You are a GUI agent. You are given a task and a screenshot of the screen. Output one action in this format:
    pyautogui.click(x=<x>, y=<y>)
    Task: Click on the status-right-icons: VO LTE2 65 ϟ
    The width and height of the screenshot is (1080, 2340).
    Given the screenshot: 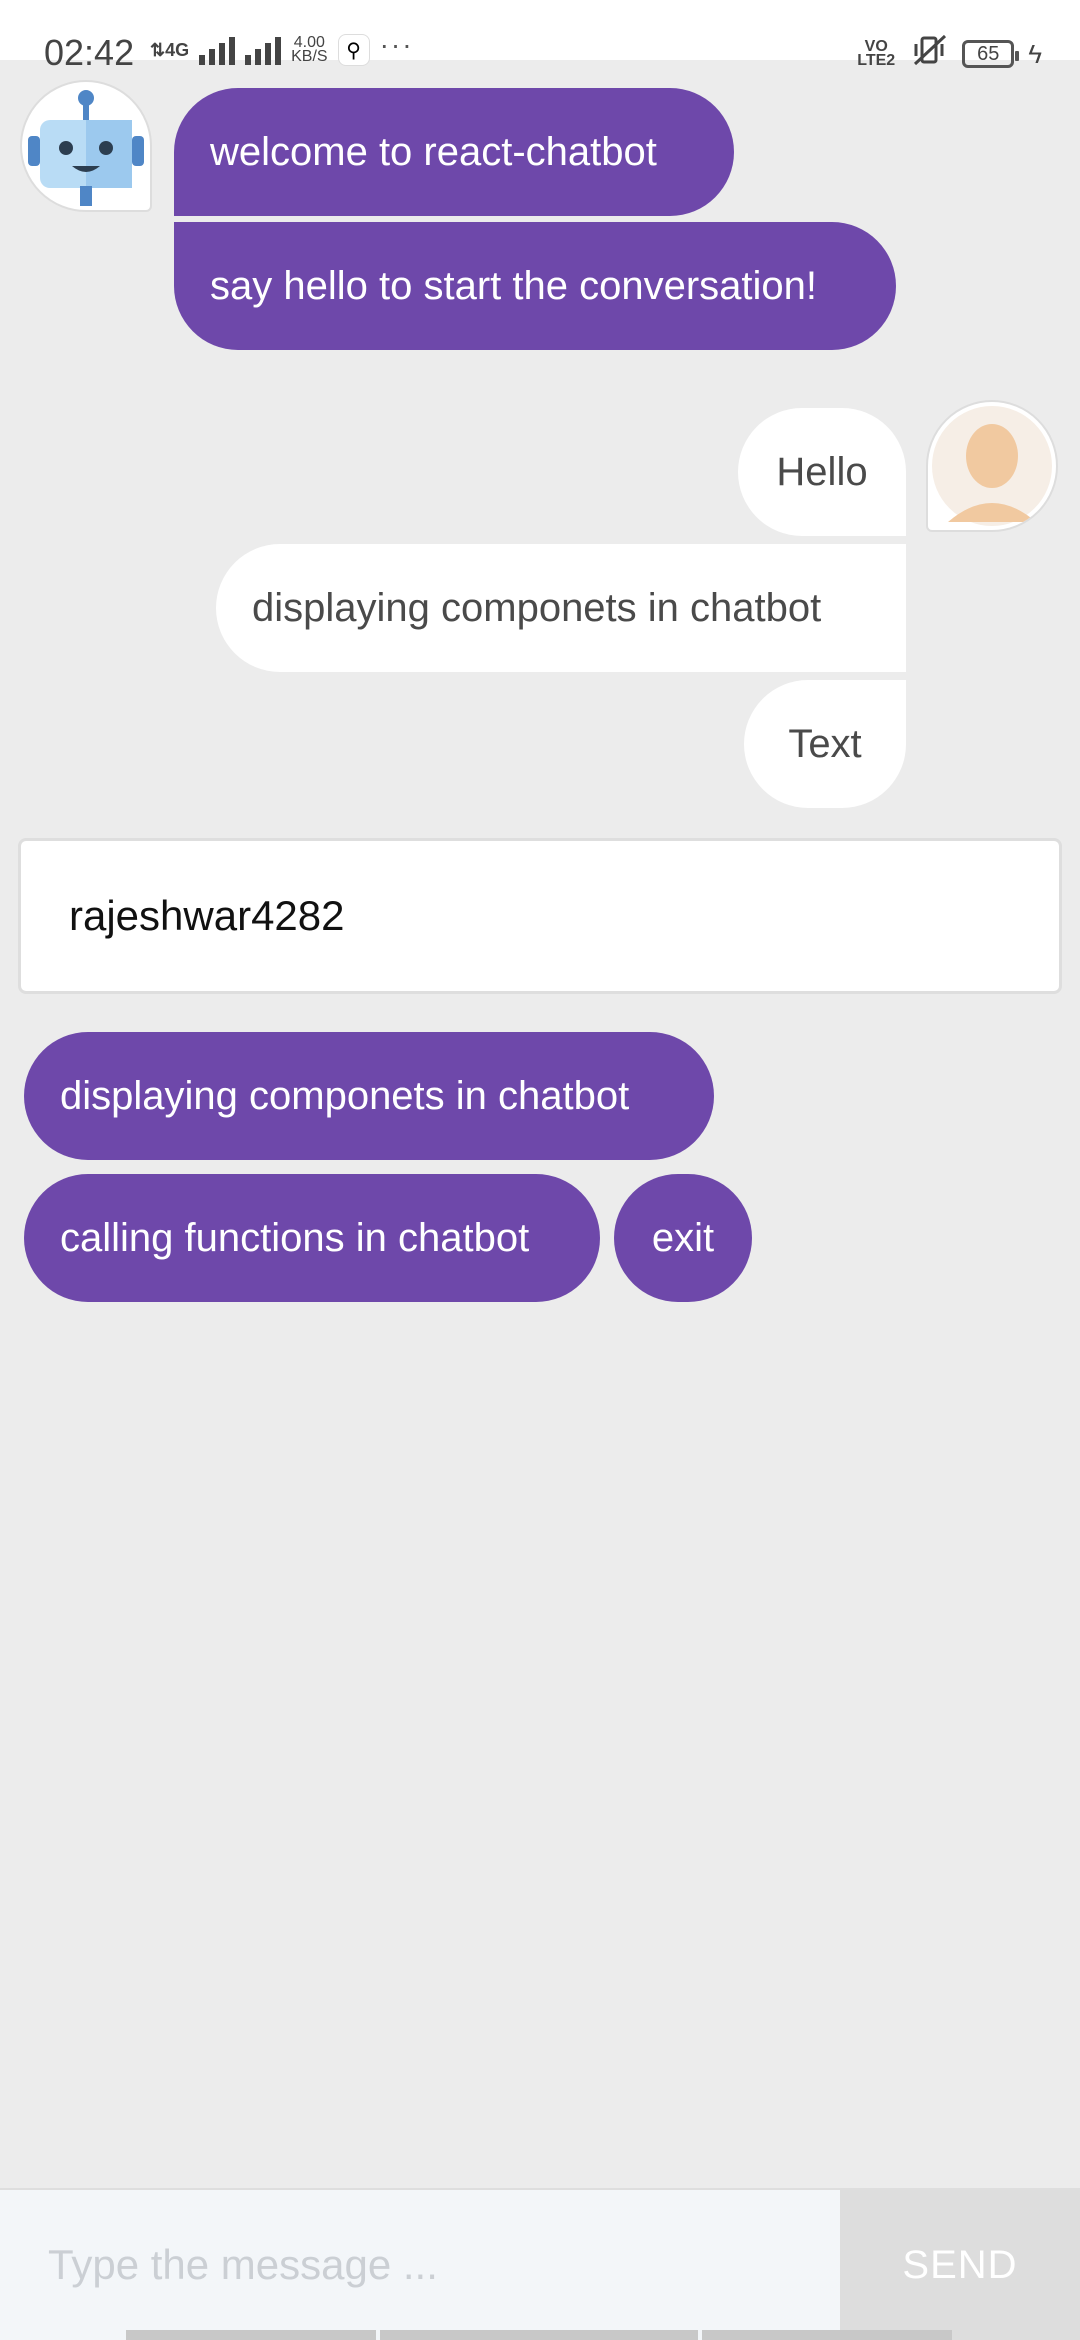 What is the action you would take?
    pyautogui.click(x=948, y=54)
    